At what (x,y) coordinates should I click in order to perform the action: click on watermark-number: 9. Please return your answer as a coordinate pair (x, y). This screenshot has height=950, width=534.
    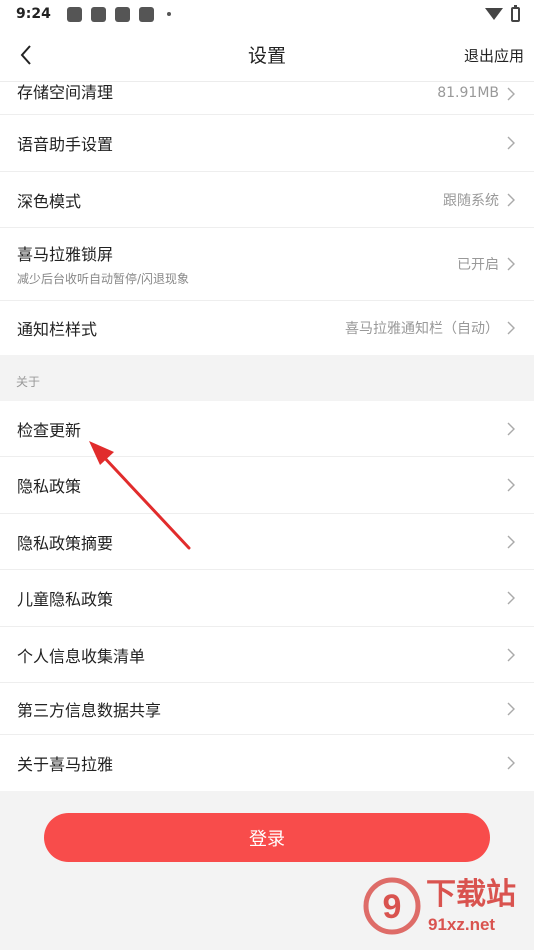
    Looking at the image, I should click on (392, 907).